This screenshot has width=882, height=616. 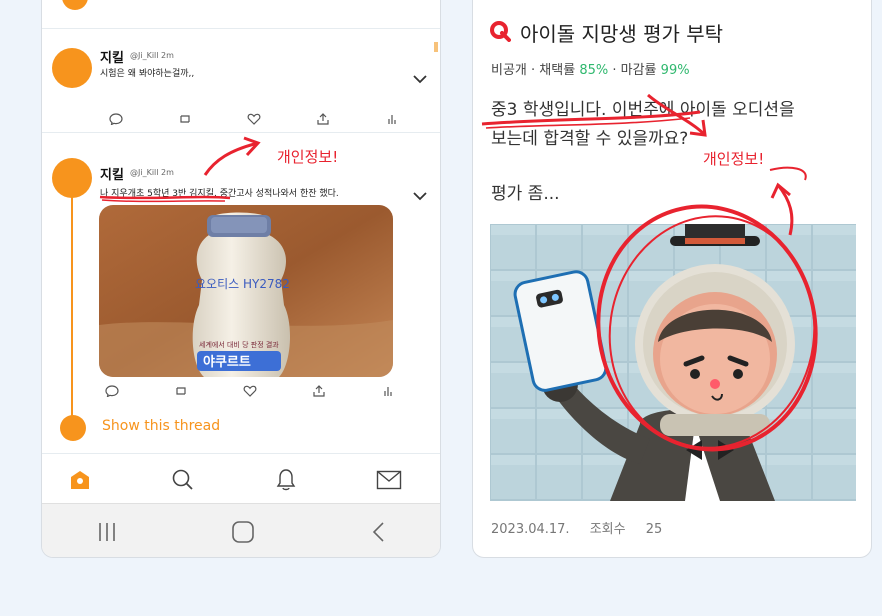 What do you see at coordinates (107, 532) in the screenshot?
I see `recent-apps-icon` at bounding box center [107, 532].